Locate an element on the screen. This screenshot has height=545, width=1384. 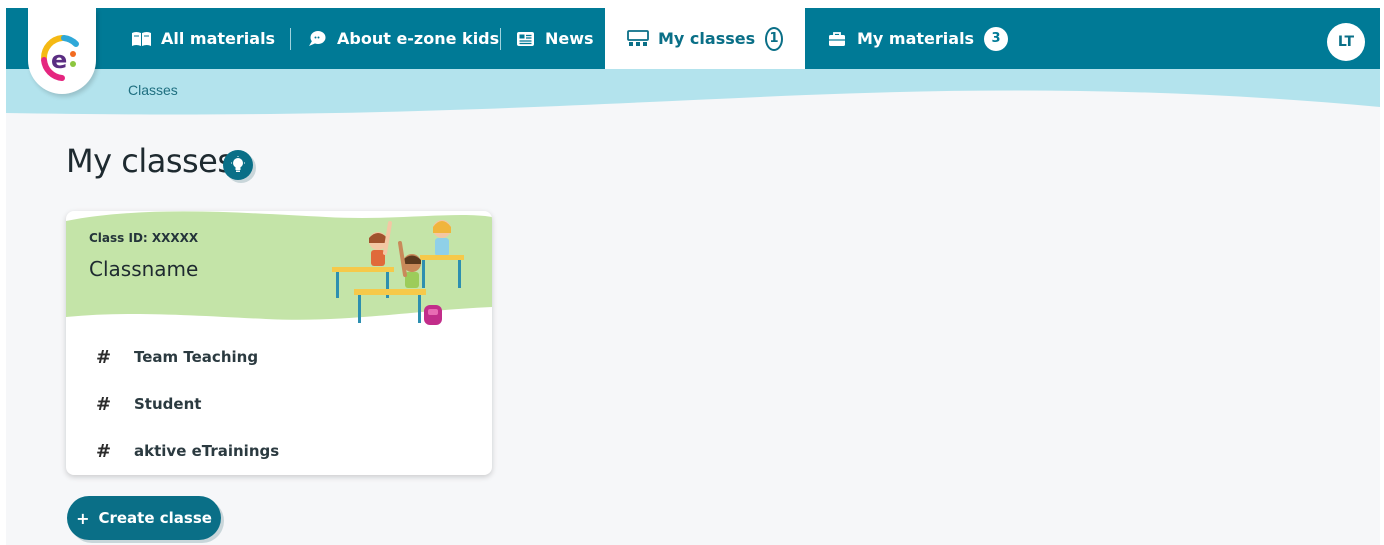
lightbulb-icon is located at coordinates (238, 164).